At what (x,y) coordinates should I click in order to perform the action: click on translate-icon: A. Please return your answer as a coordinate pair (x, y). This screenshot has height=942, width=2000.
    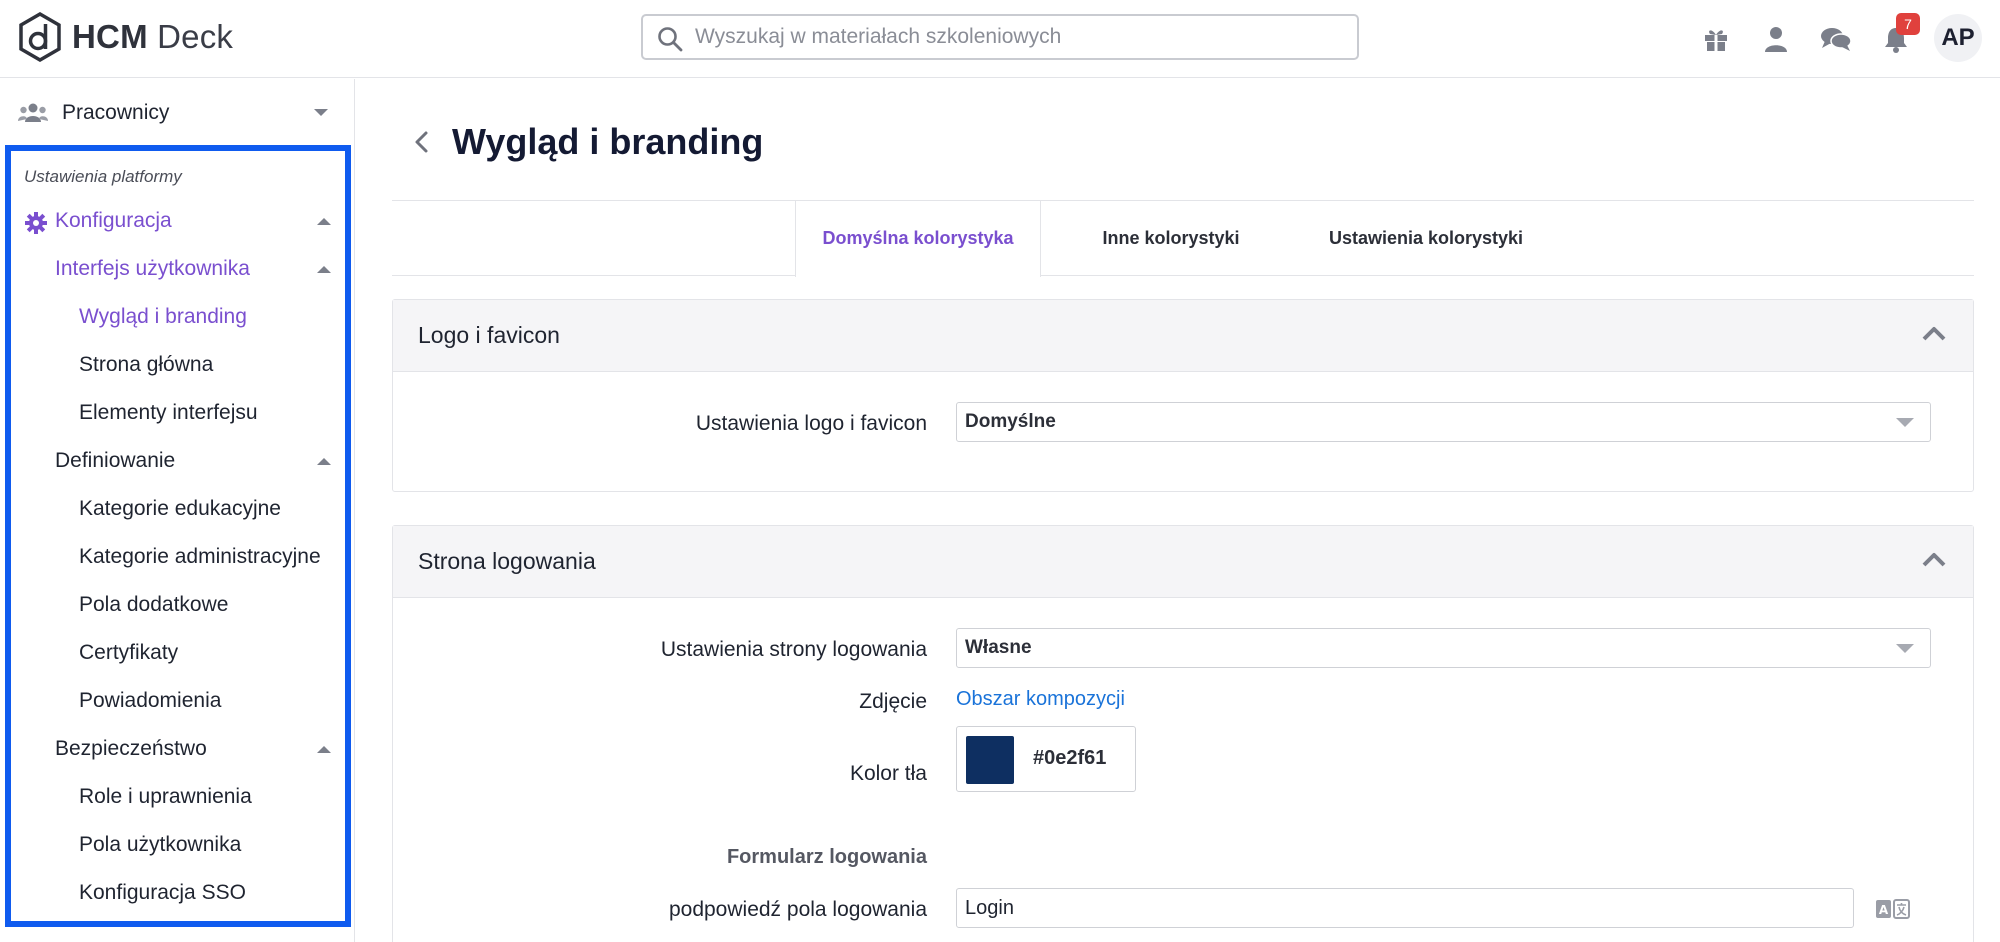
    Looking at the image, I should click on (1893, 909).